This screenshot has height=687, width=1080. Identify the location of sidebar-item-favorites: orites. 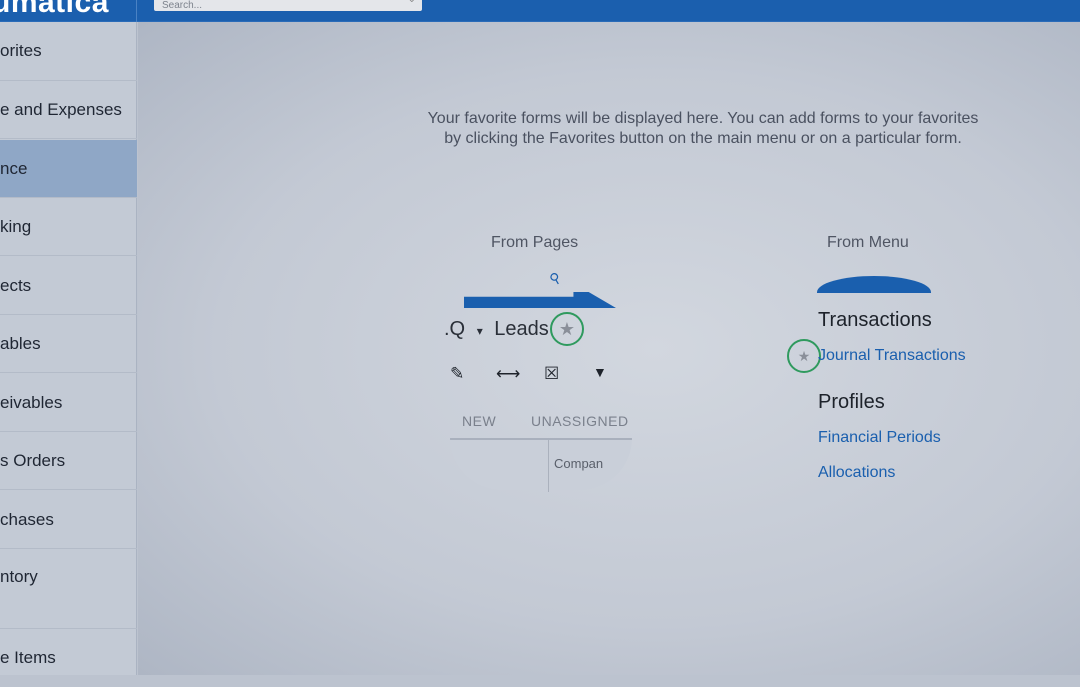
(68, 51).